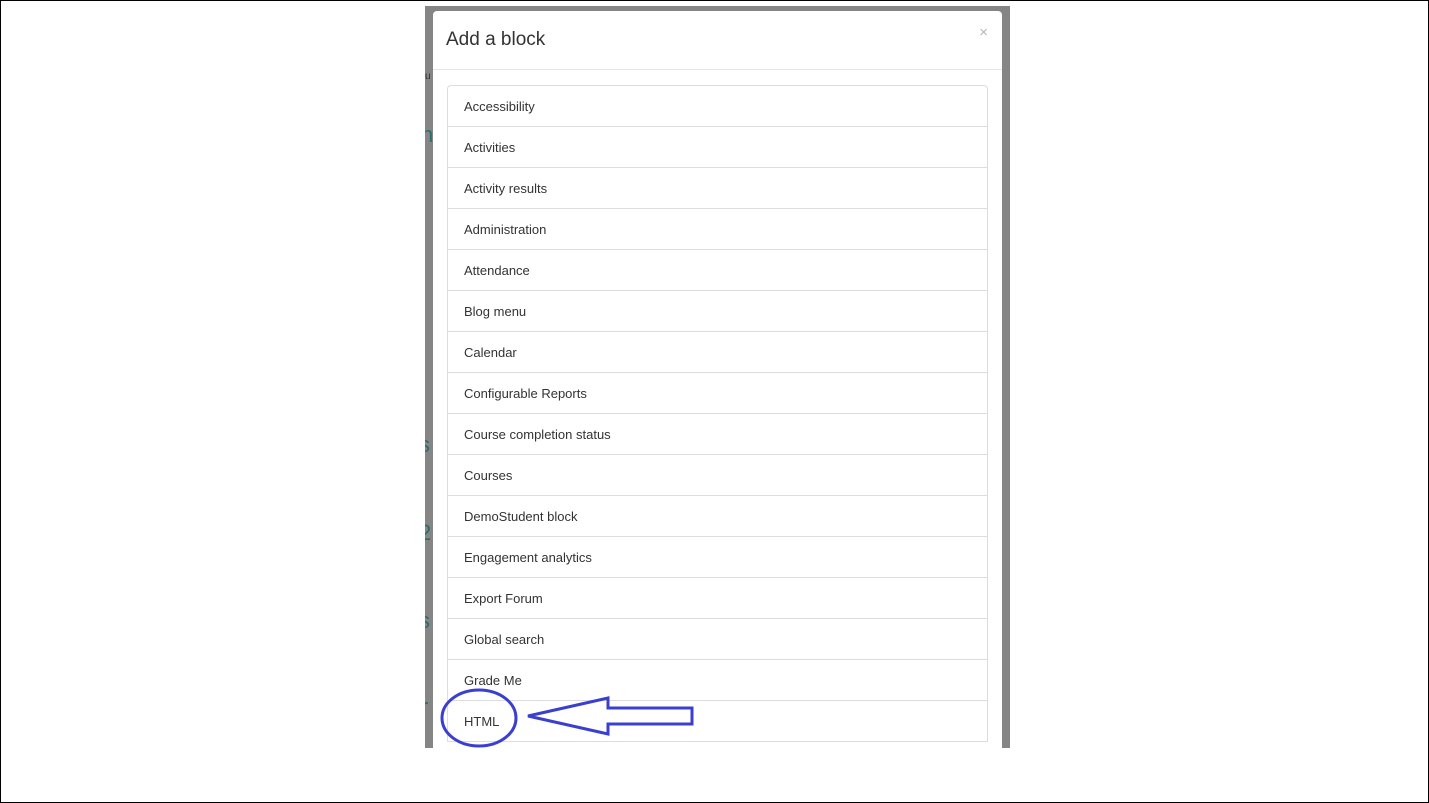 The height and width of the screenshot is (803, 1429). Describe the element at coordinates (428, 76) in the screenshot. I see `background-text-fragment: u` at that location.